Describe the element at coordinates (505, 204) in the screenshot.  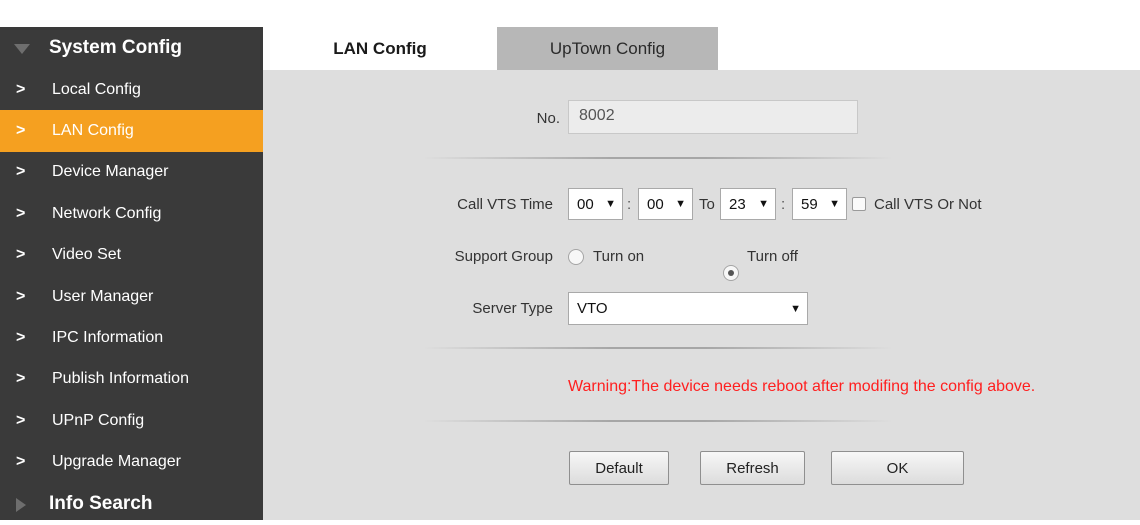
I see `call-vts-time-label: Call VTS Time` at that location.